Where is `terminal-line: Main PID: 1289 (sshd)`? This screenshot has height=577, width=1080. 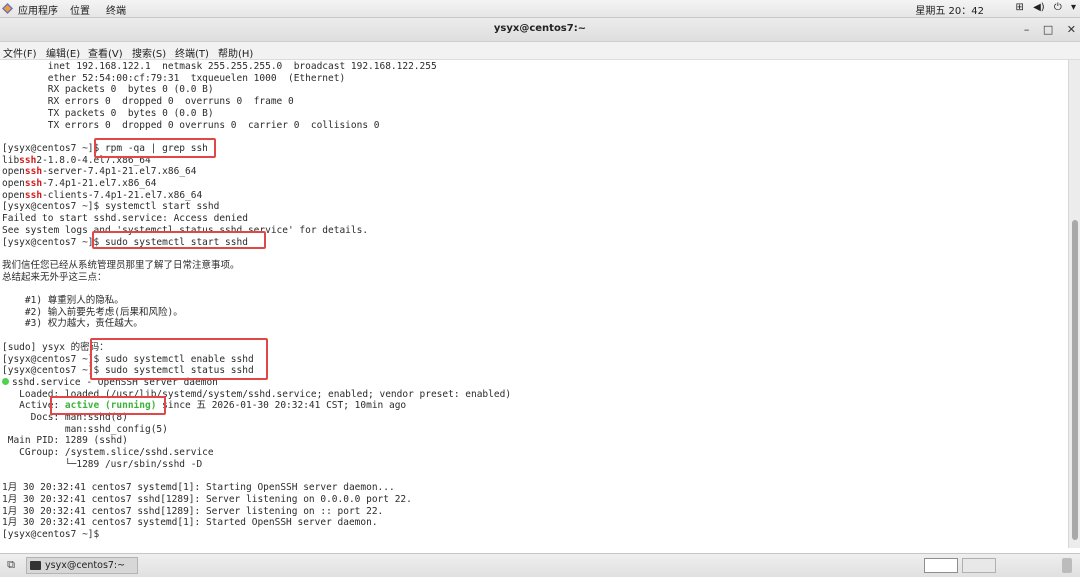
terminal-line: Main PID: 1289 (sshd) is located at coordinates (65, 441).